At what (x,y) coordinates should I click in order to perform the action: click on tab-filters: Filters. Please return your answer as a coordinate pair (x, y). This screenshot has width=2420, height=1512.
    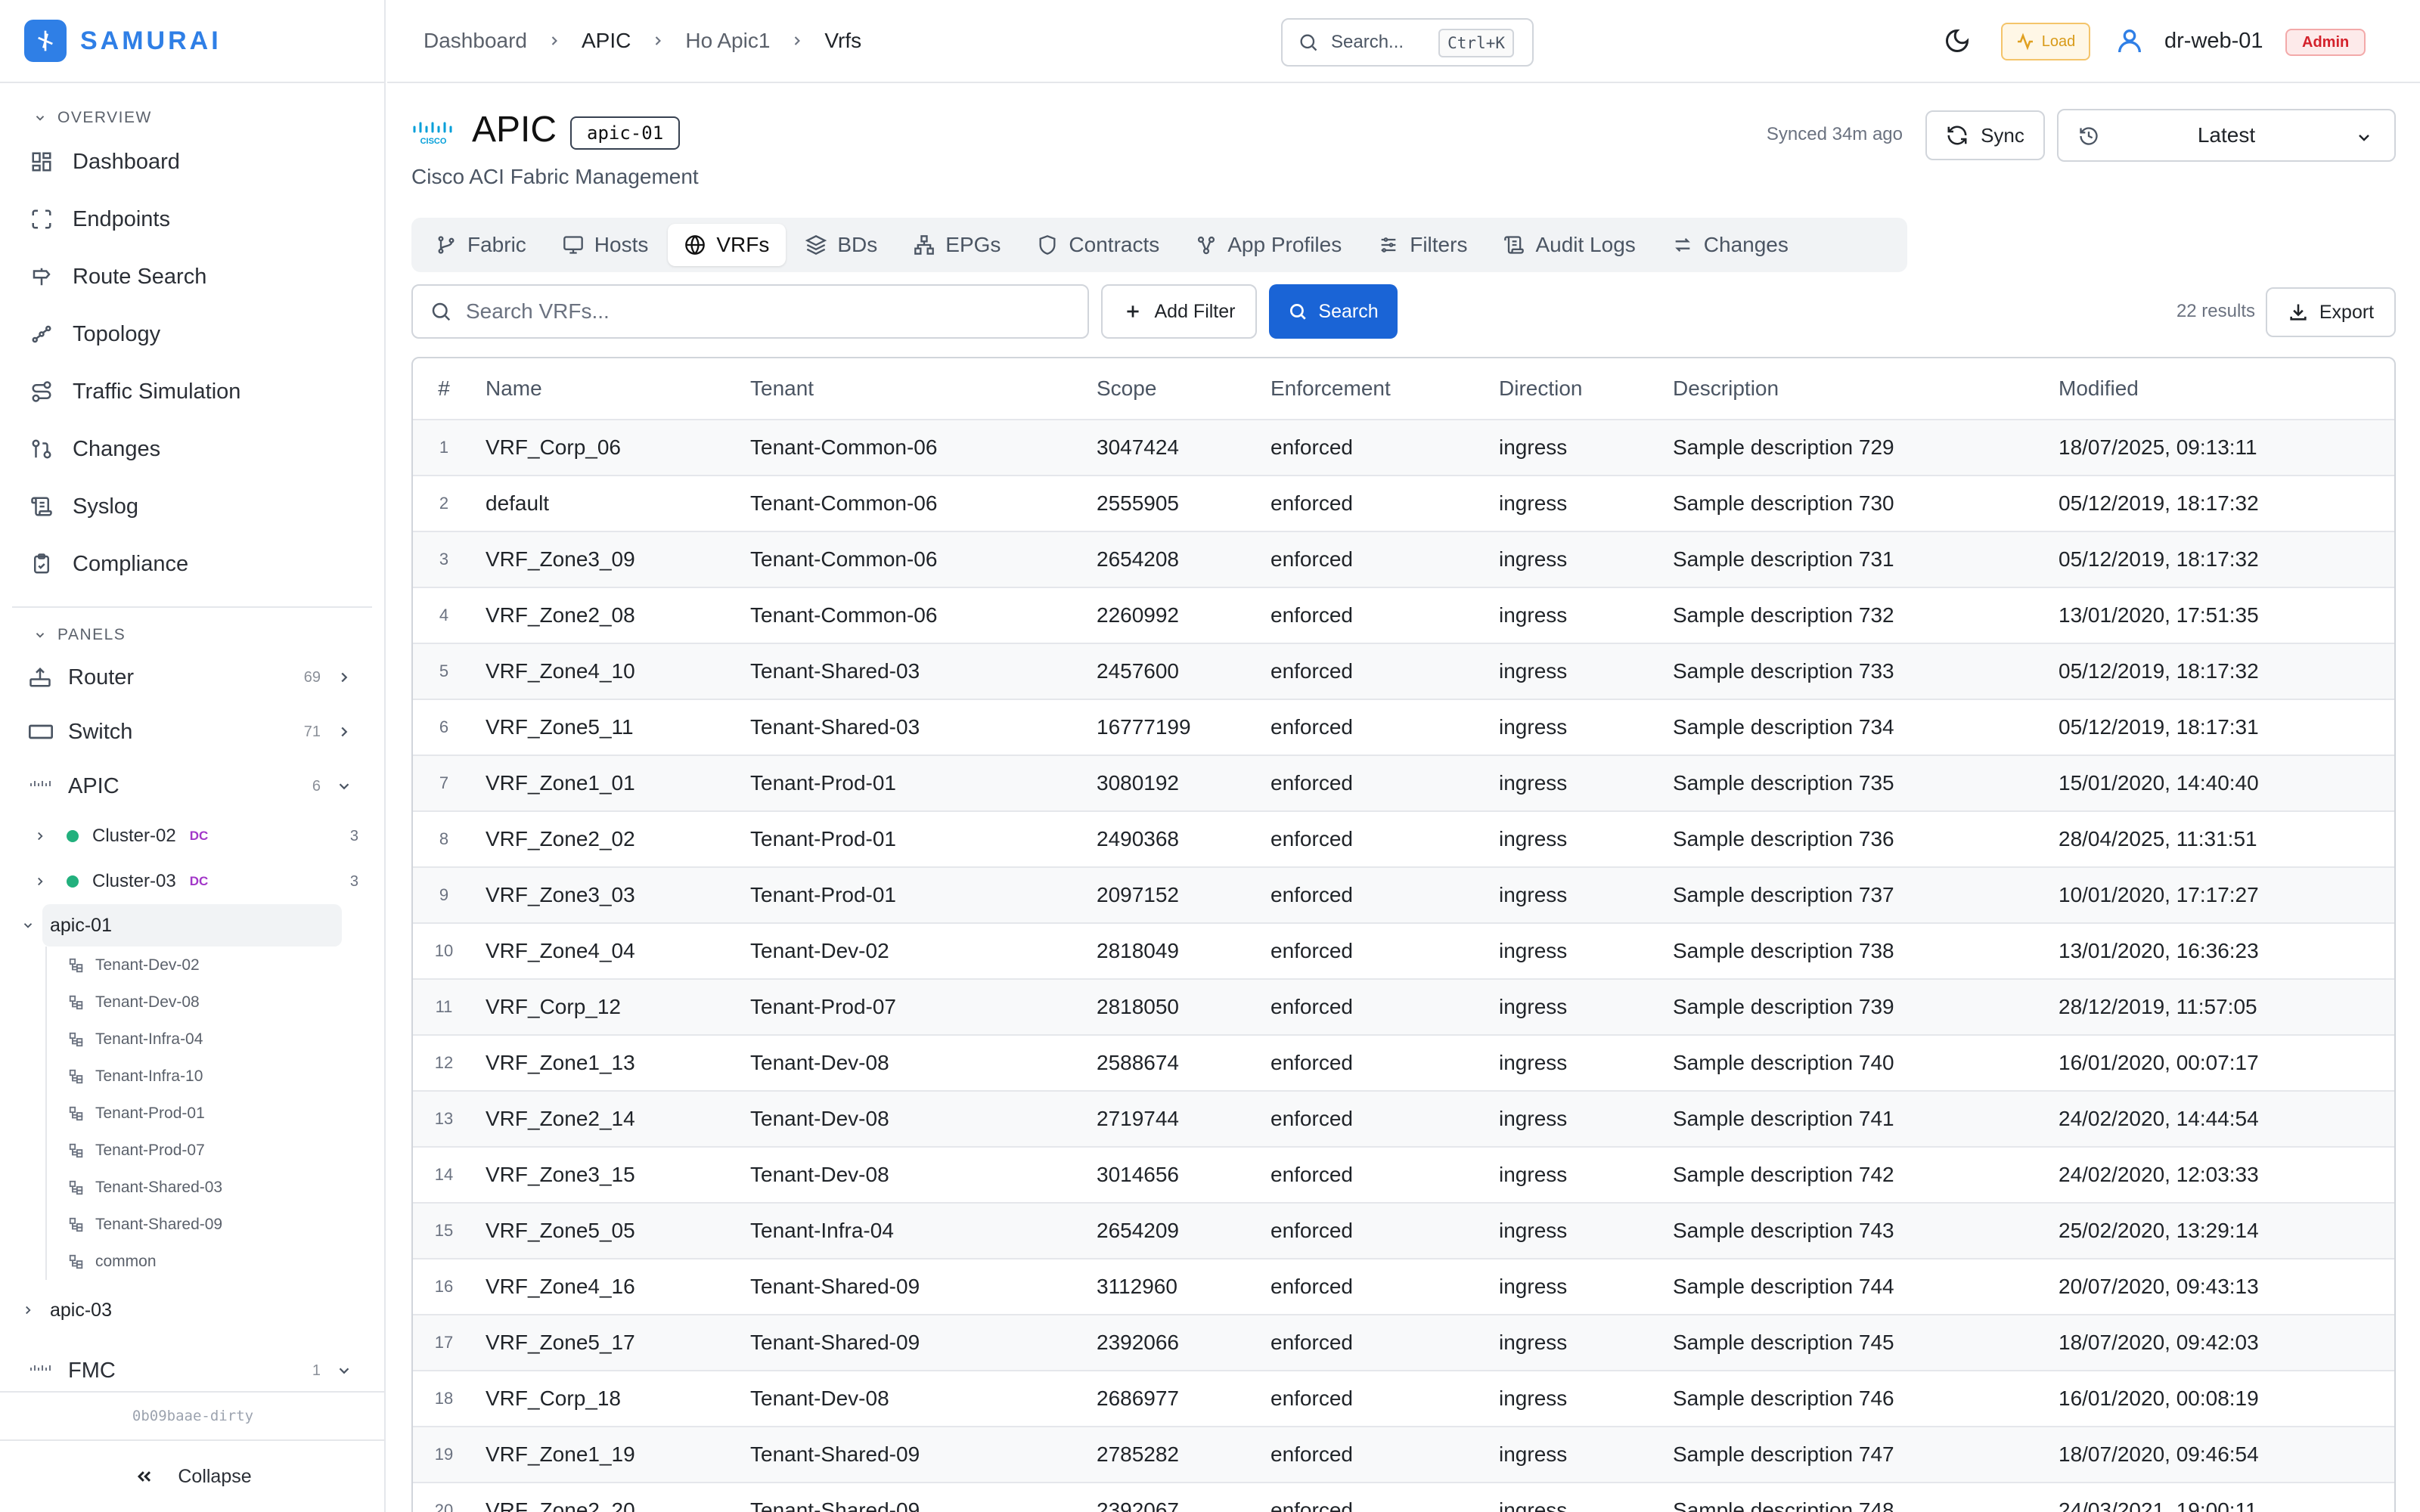
    Looking at the image, I should click on (1422, 245).